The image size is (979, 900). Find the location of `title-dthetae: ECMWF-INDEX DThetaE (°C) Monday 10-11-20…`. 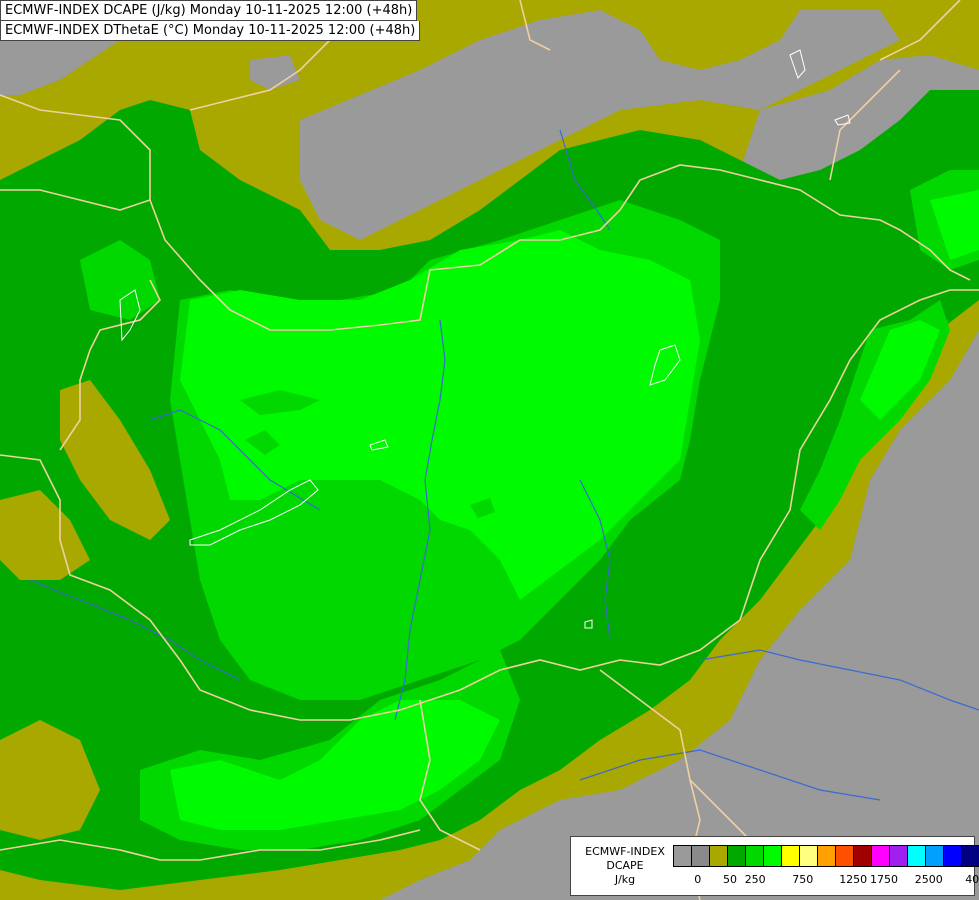

title-dthetae: ECMWF-INDEX DThetaE (°C) Monday 10-11-20… is located at coordinates (210, 31).